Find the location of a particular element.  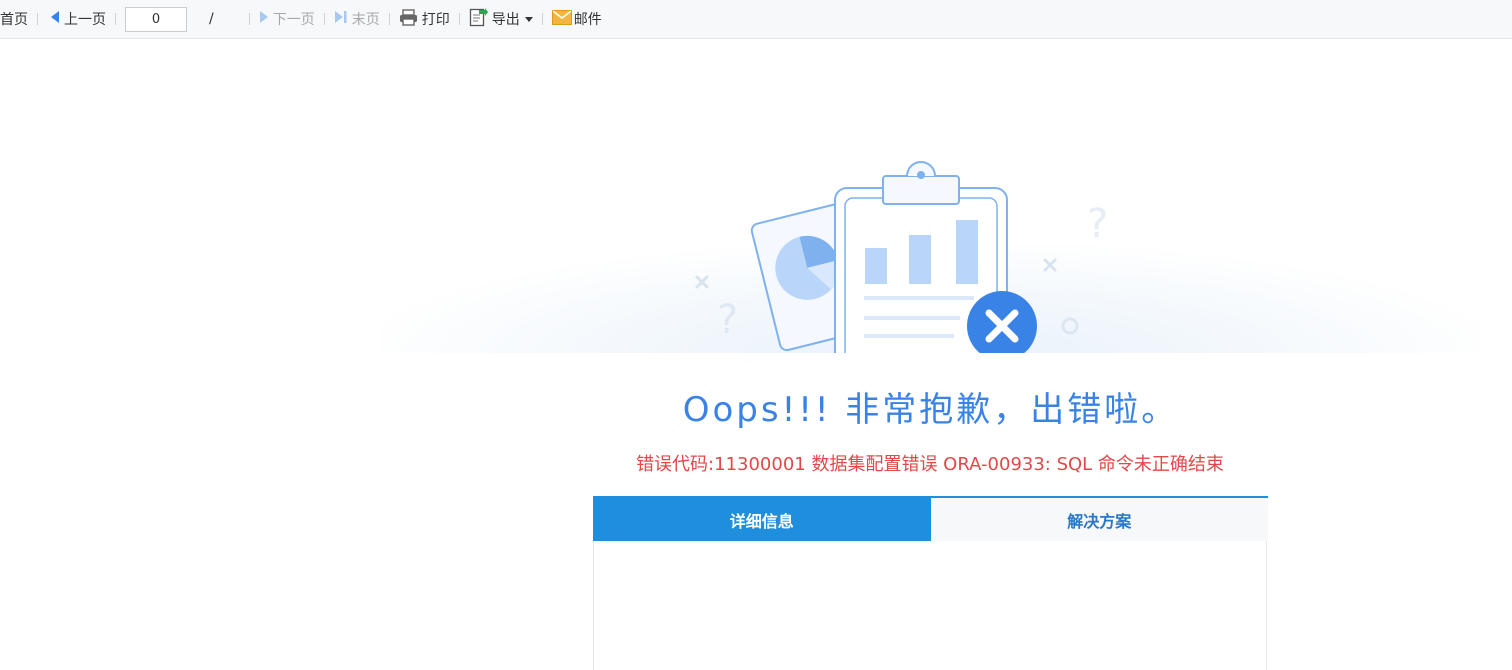

first-page-label: 首页 is located at coordinates (14, 20).